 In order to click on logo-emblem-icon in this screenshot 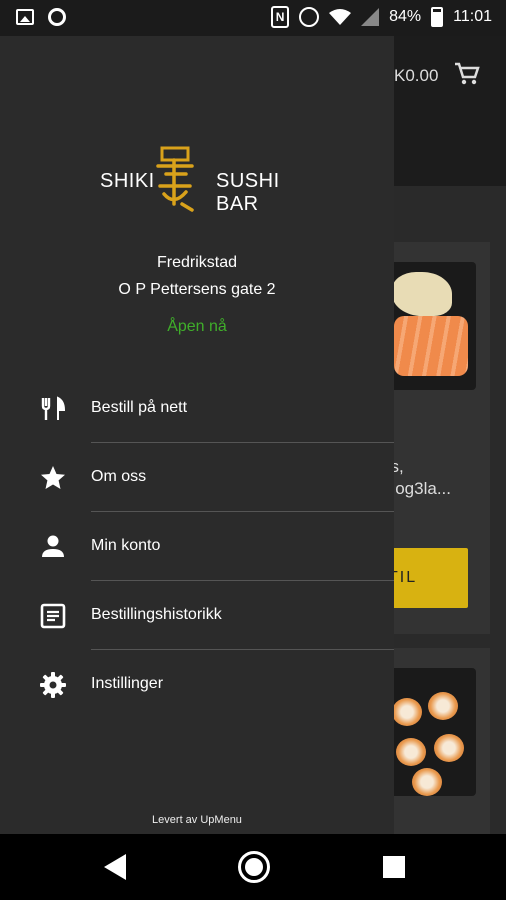, I will do `click(175, 179)`.